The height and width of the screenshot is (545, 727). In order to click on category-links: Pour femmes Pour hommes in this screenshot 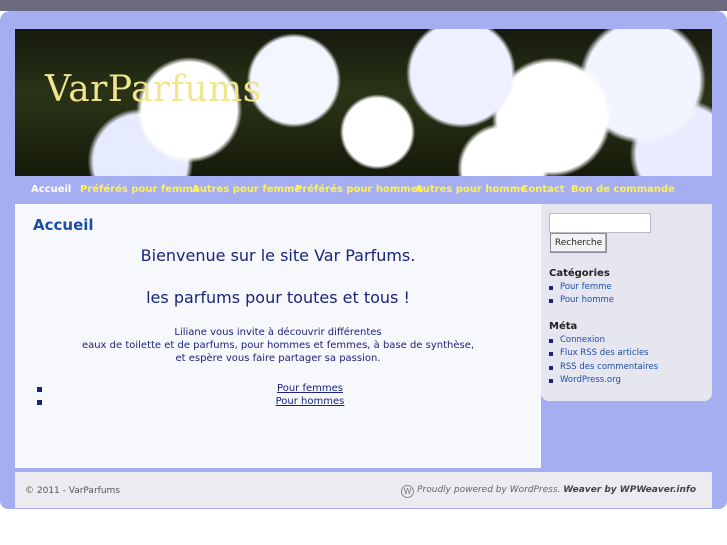, I will do `click(288, 396)`.